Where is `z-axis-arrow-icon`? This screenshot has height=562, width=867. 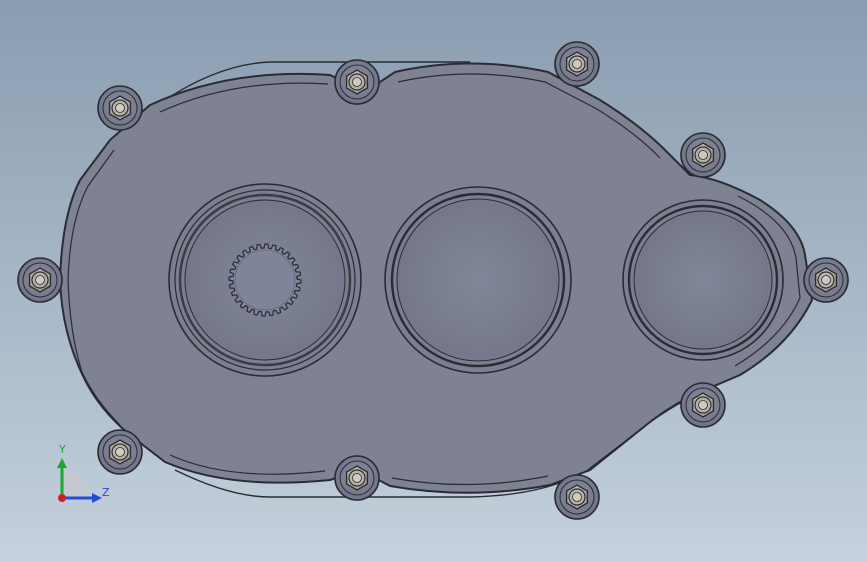
z-axis-arrow-icon is located at coordinates (97, 498).